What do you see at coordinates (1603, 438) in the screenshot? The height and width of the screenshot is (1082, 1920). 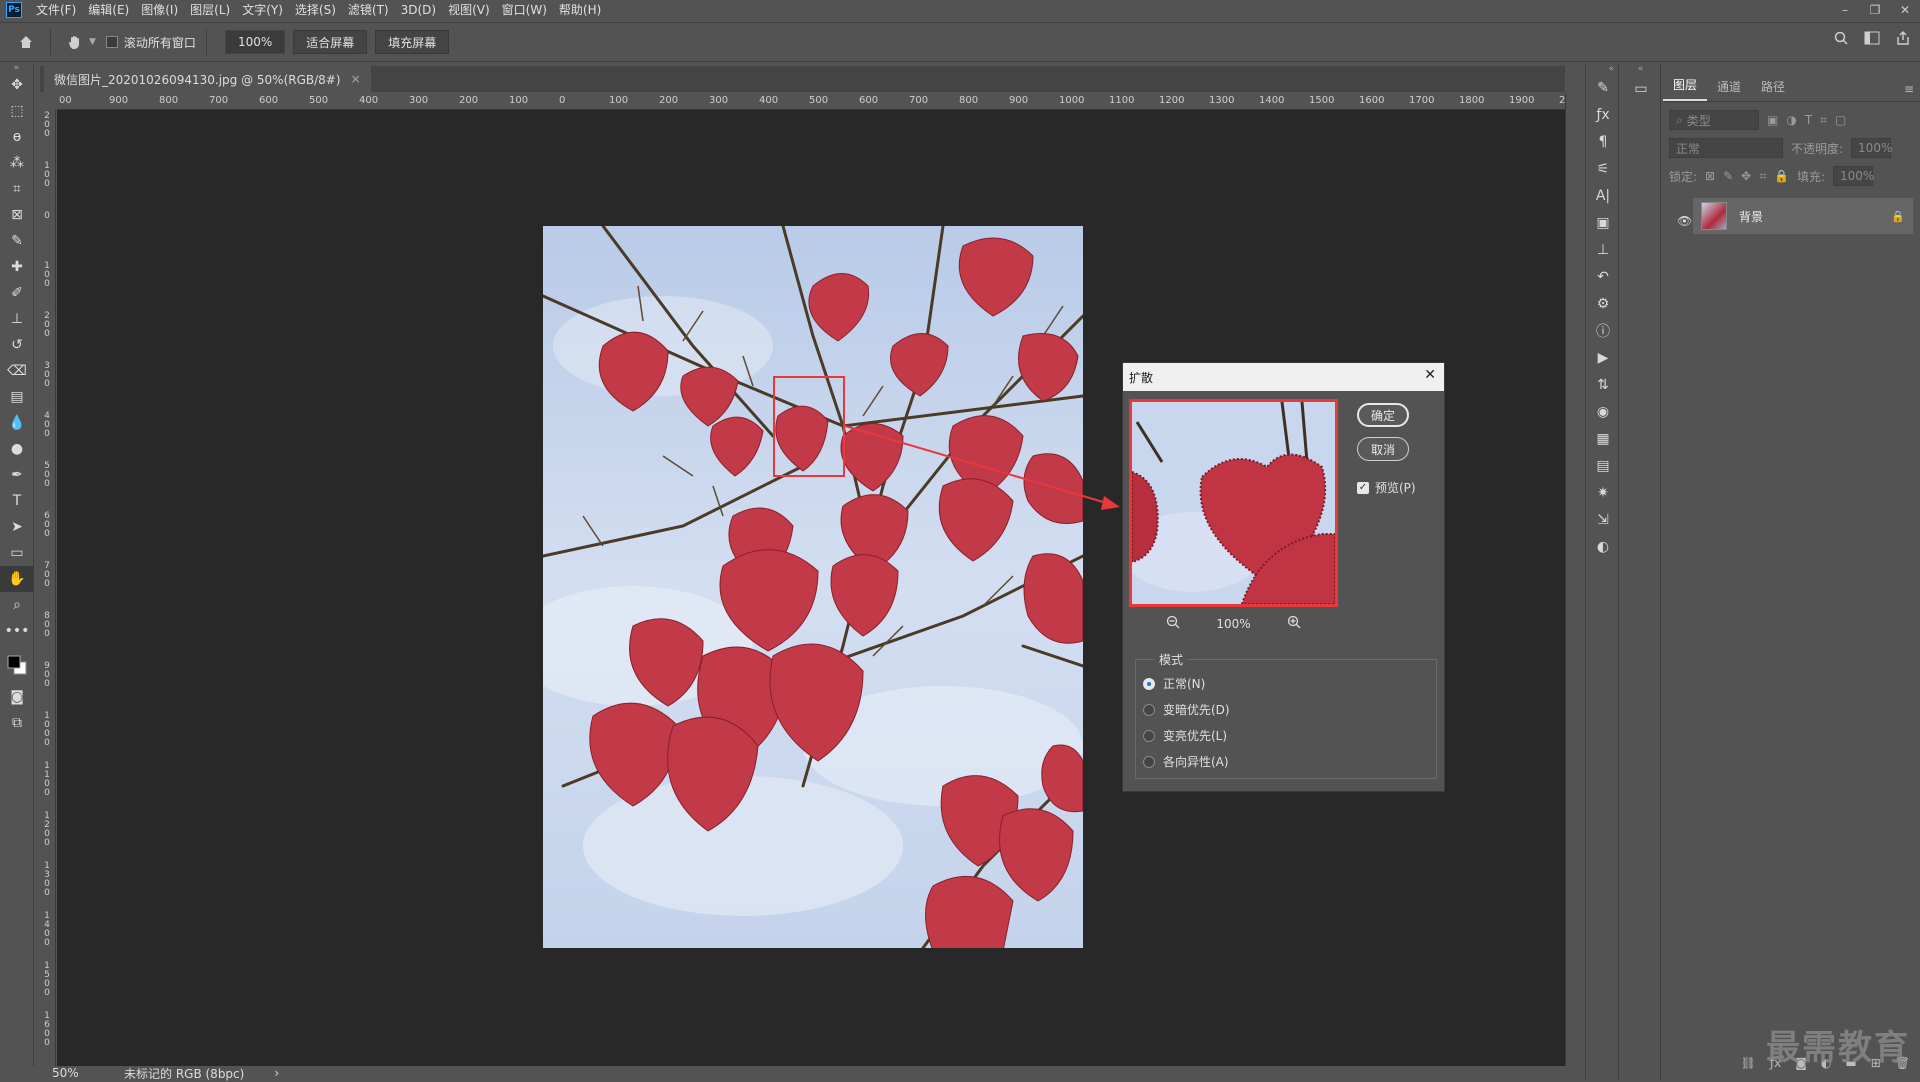 I see `table-icon: ▦` at bounding box center [1603, 438].